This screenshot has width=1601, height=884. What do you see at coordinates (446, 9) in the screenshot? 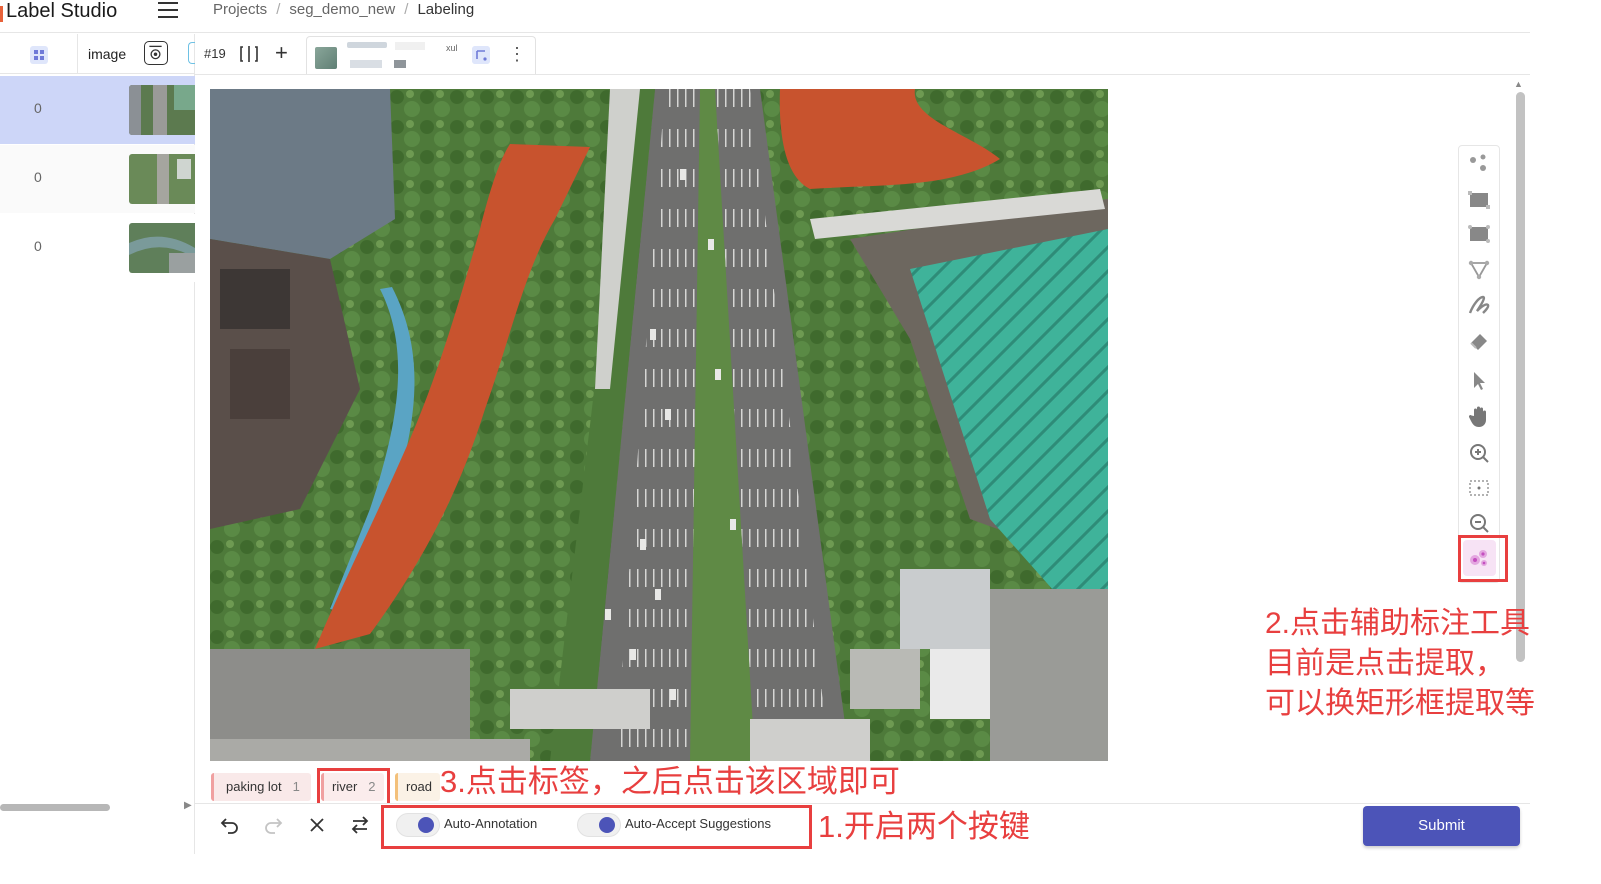
I see `breadcrumb-current: Labeling` at bounding box center [446, 9].